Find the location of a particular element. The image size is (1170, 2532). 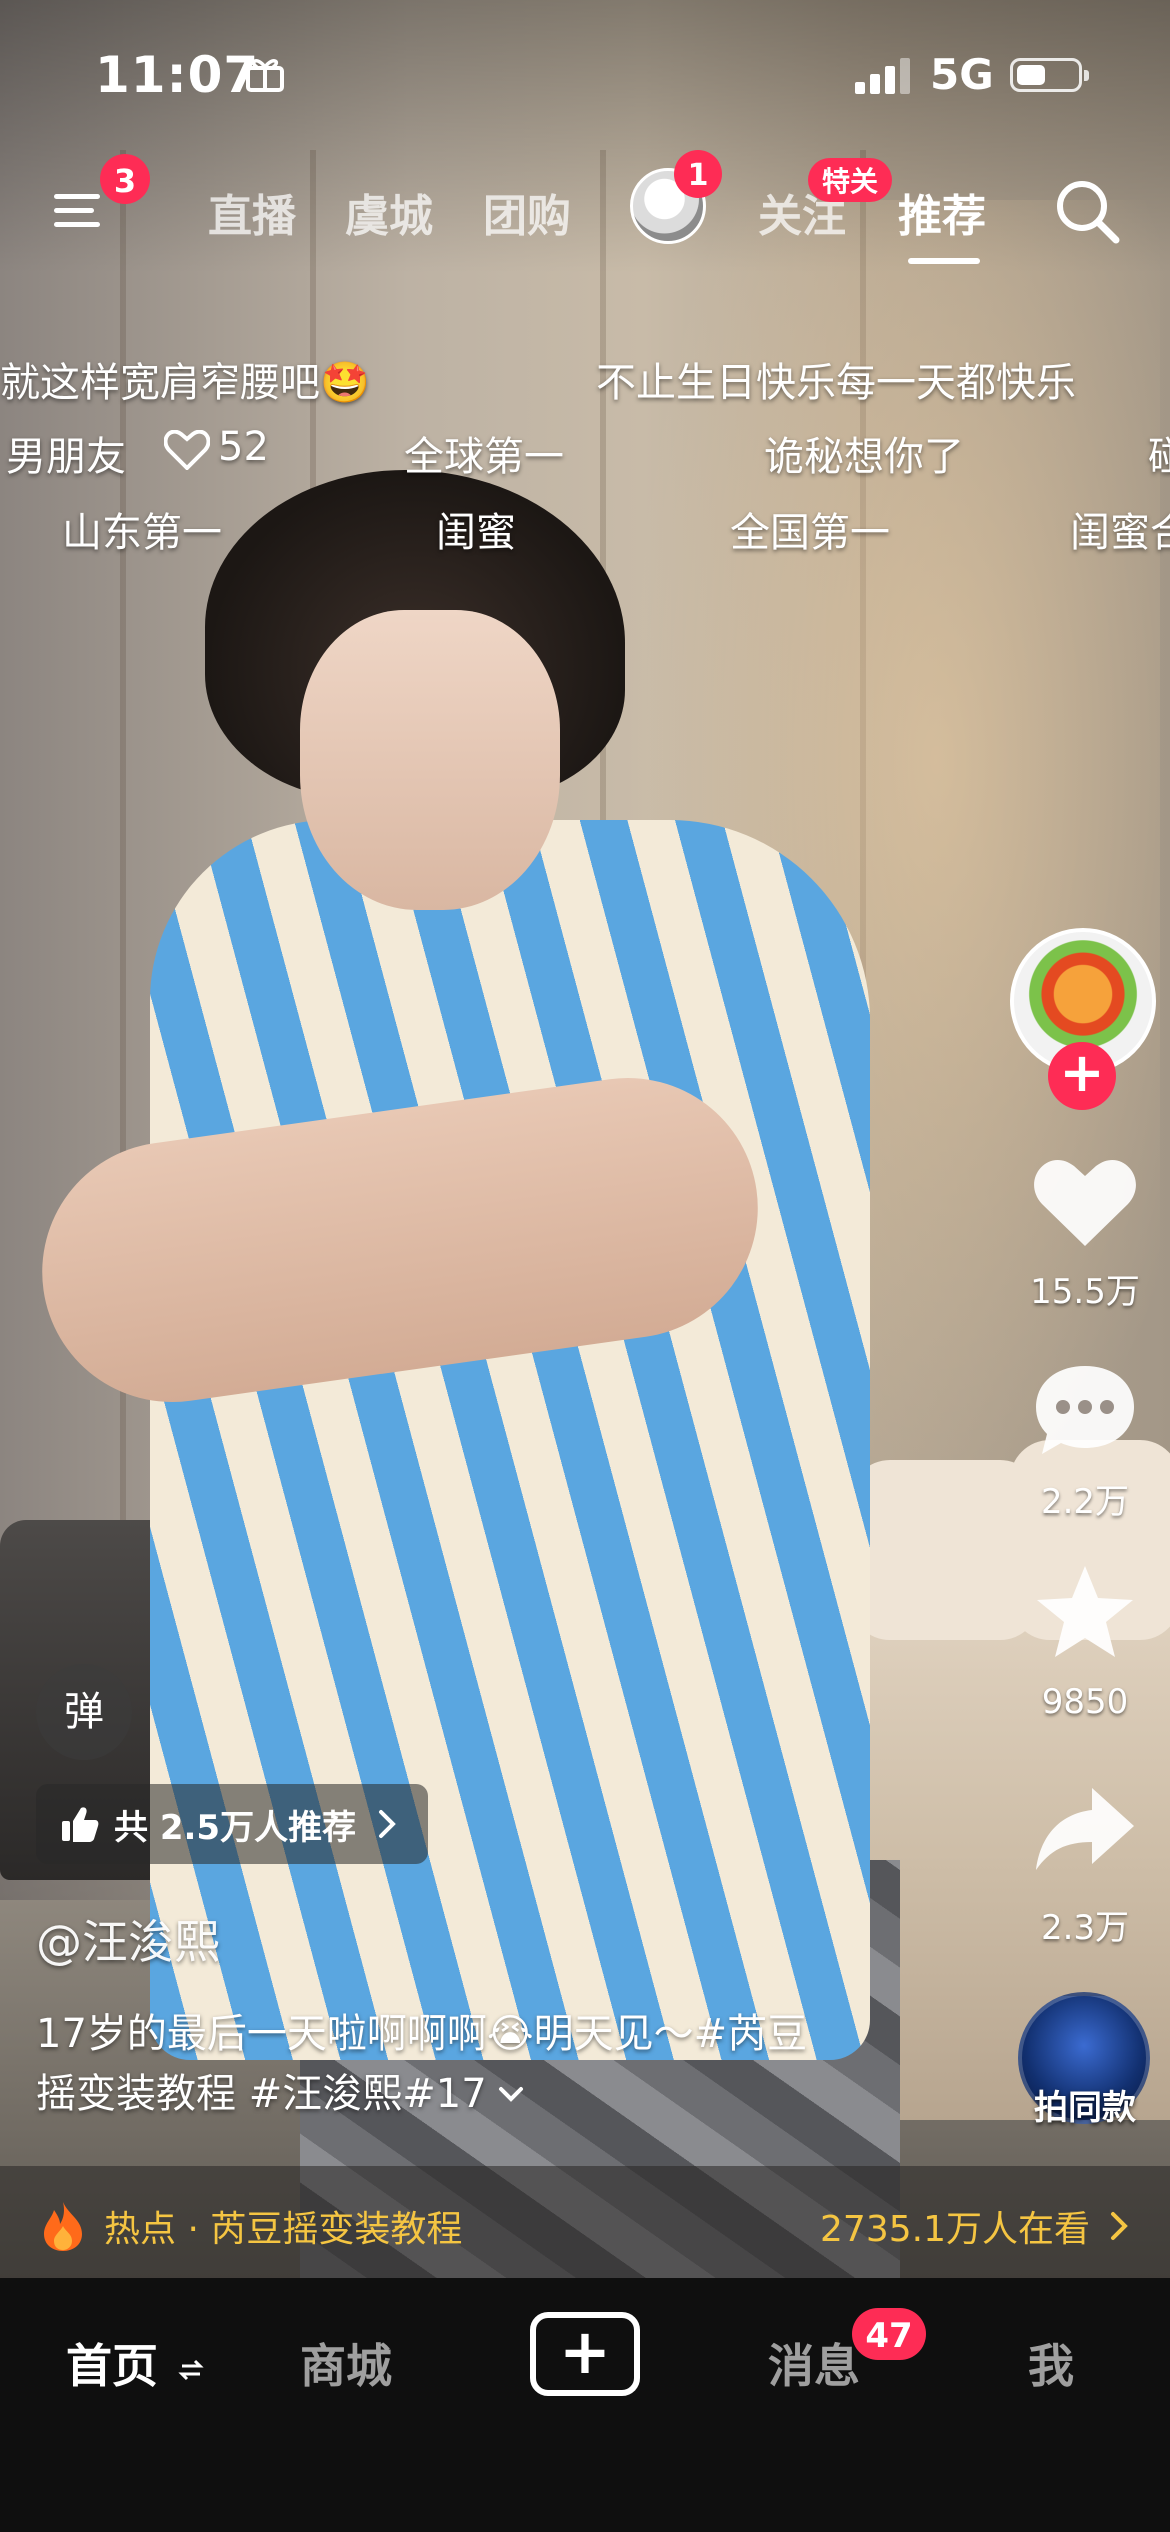

heart-icon is located at coordinates (187, 450).